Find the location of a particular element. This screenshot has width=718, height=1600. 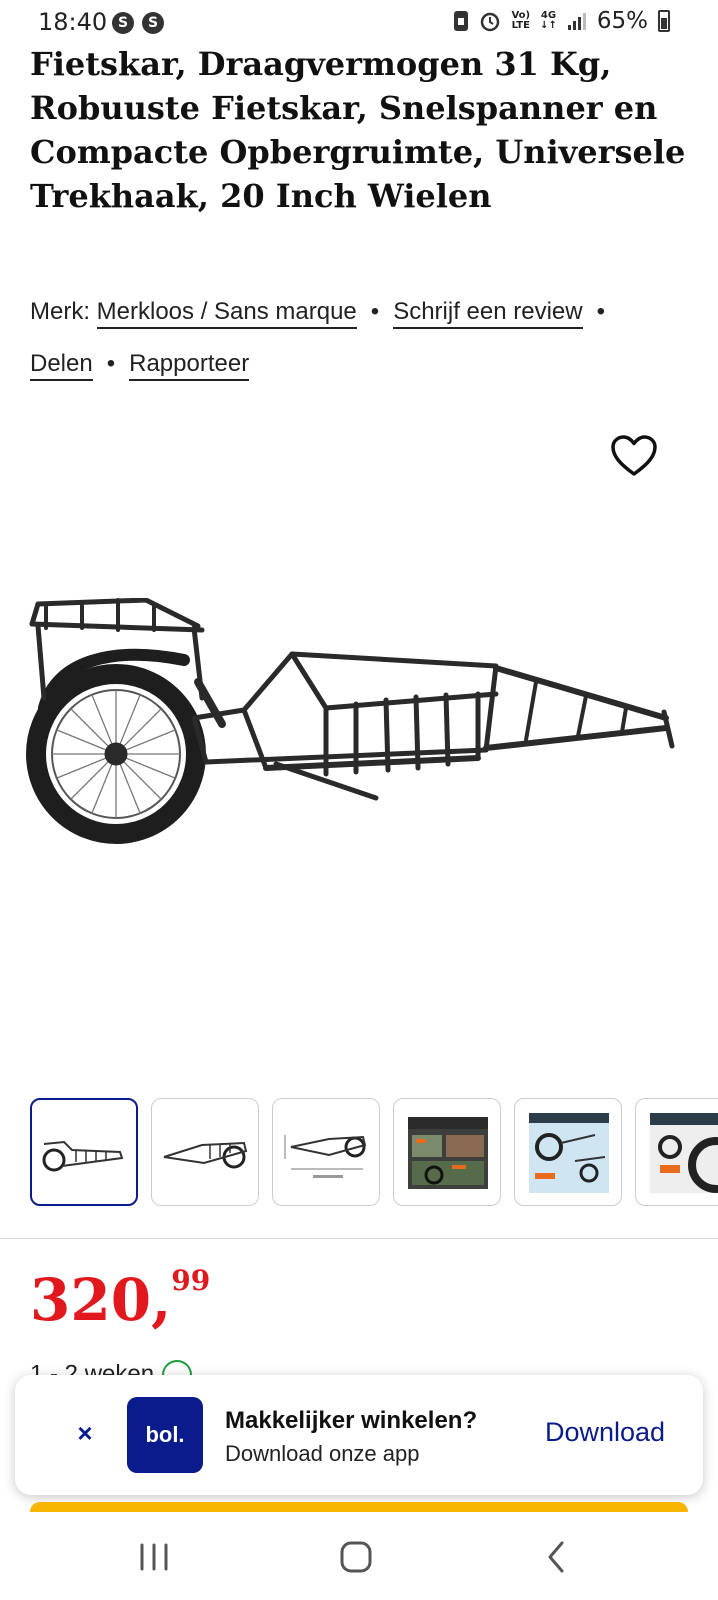

home-icon is located at coordinates (356, 1557).